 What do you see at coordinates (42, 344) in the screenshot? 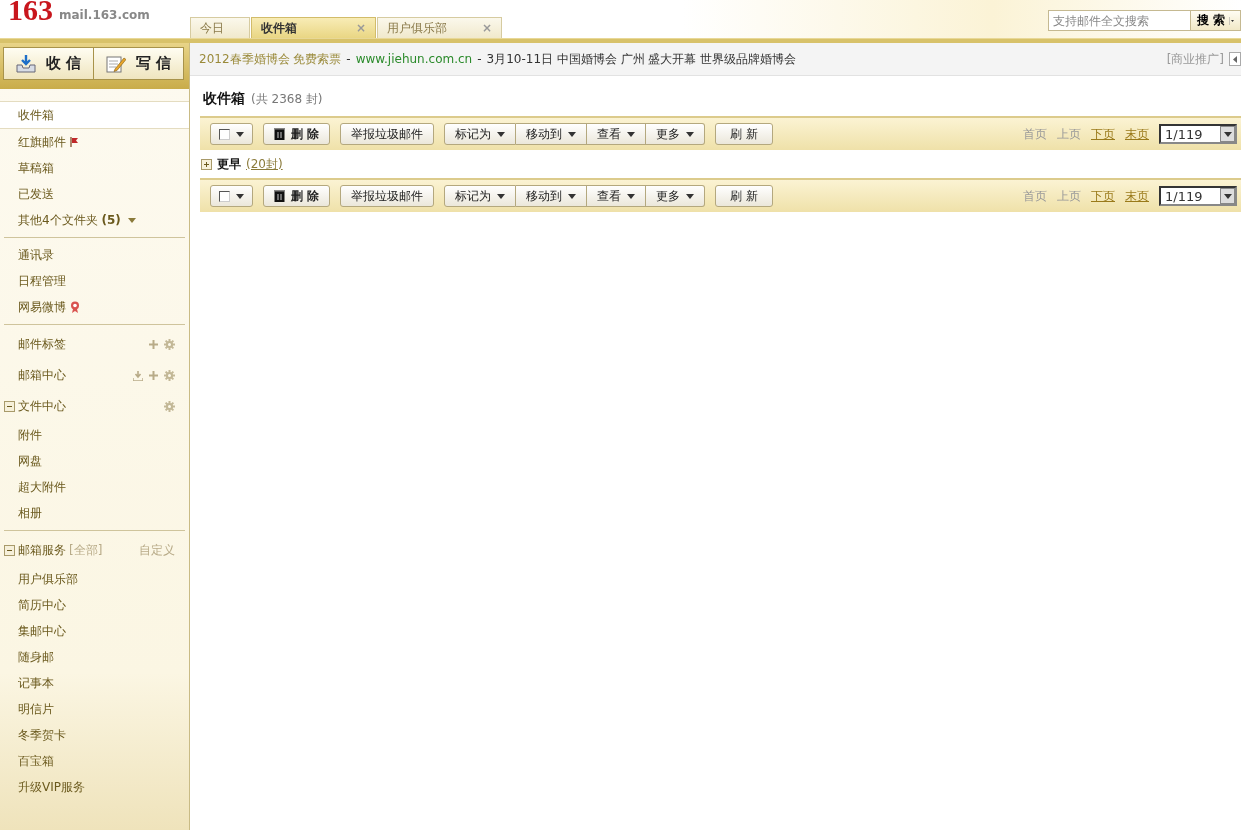
I see `section-header: 邮件标签` at bounding box center [42, 344].